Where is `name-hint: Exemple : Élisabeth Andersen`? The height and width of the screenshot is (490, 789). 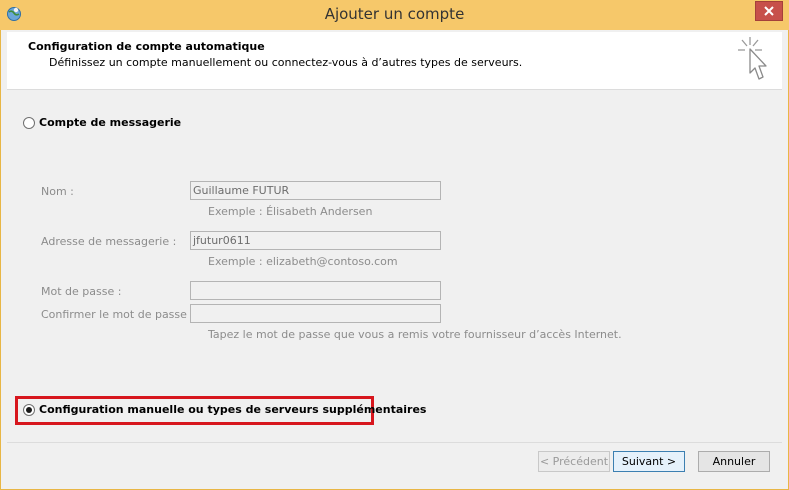 name-hint: Exemple : Élisabeth Andersen is located at coordinates (290, 211).